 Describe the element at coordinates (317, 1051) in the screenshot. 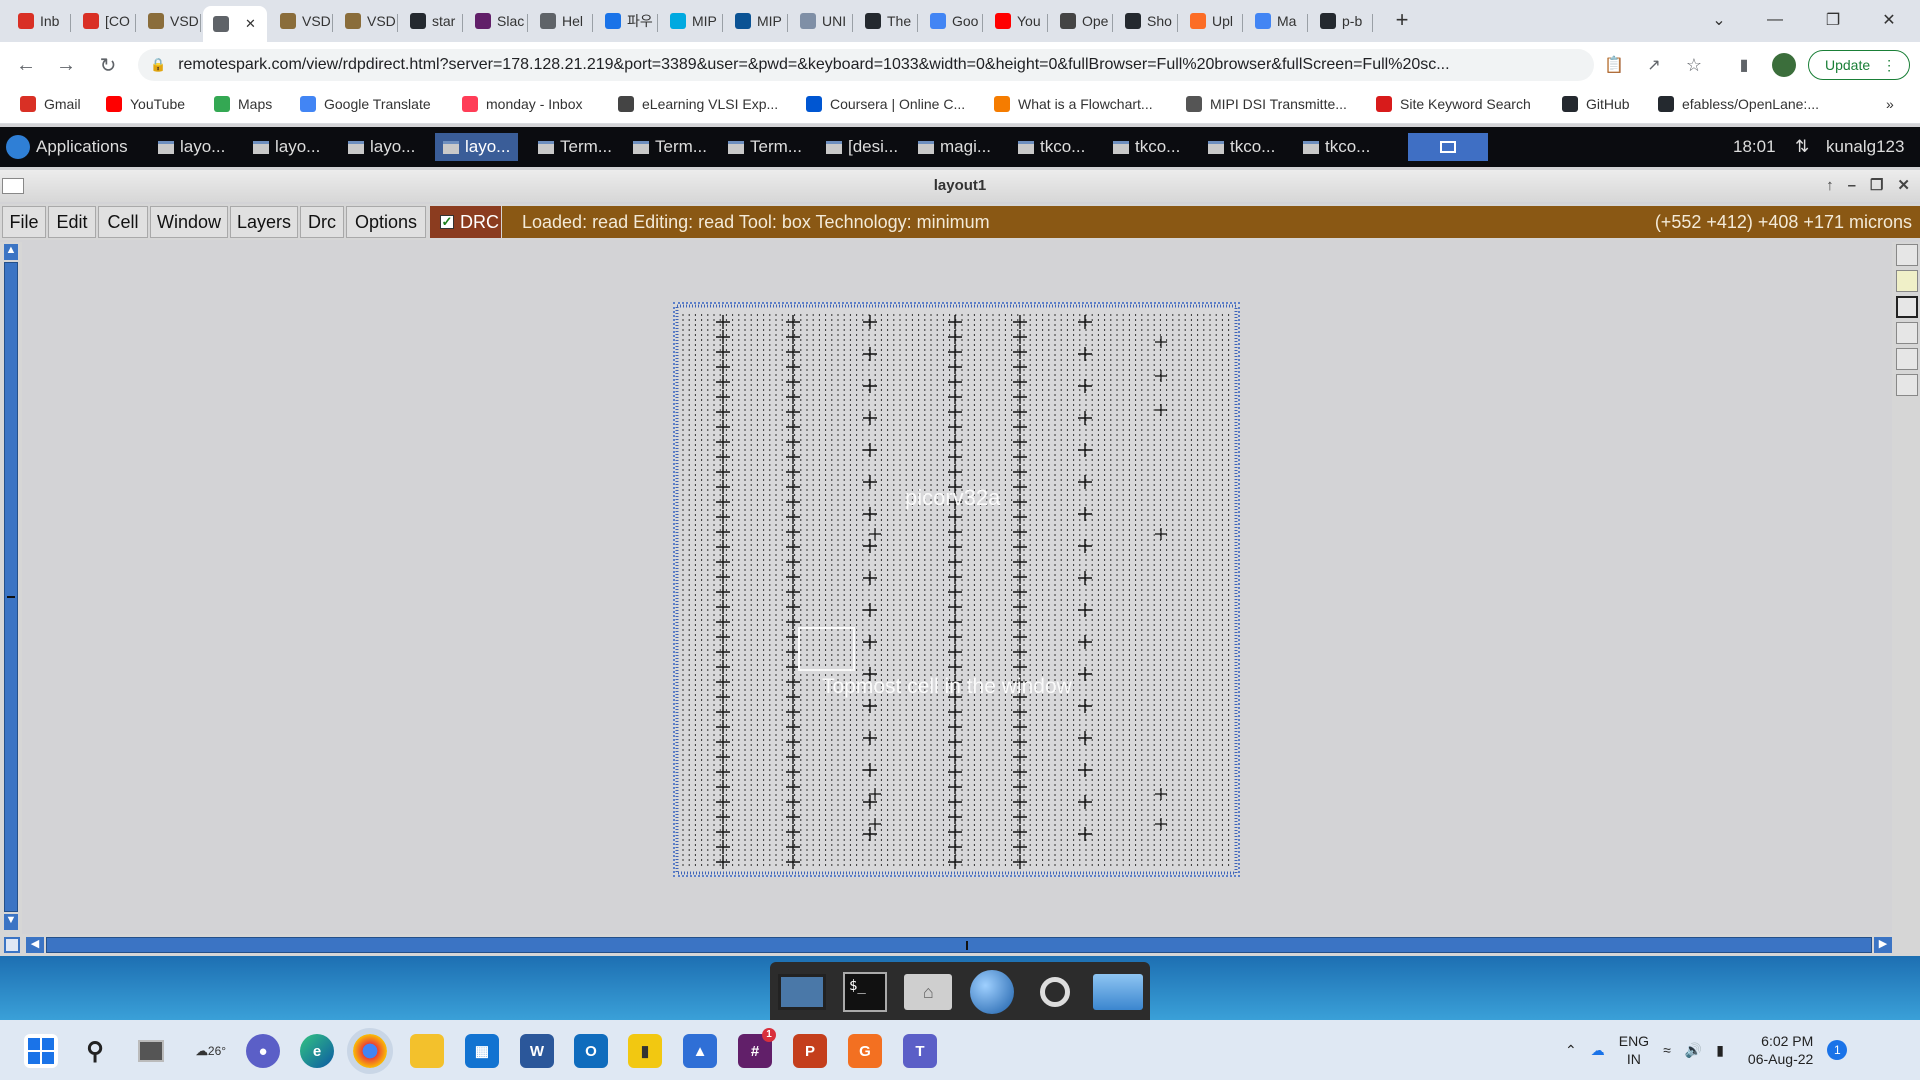

I see `edge-icon: e` at that location.